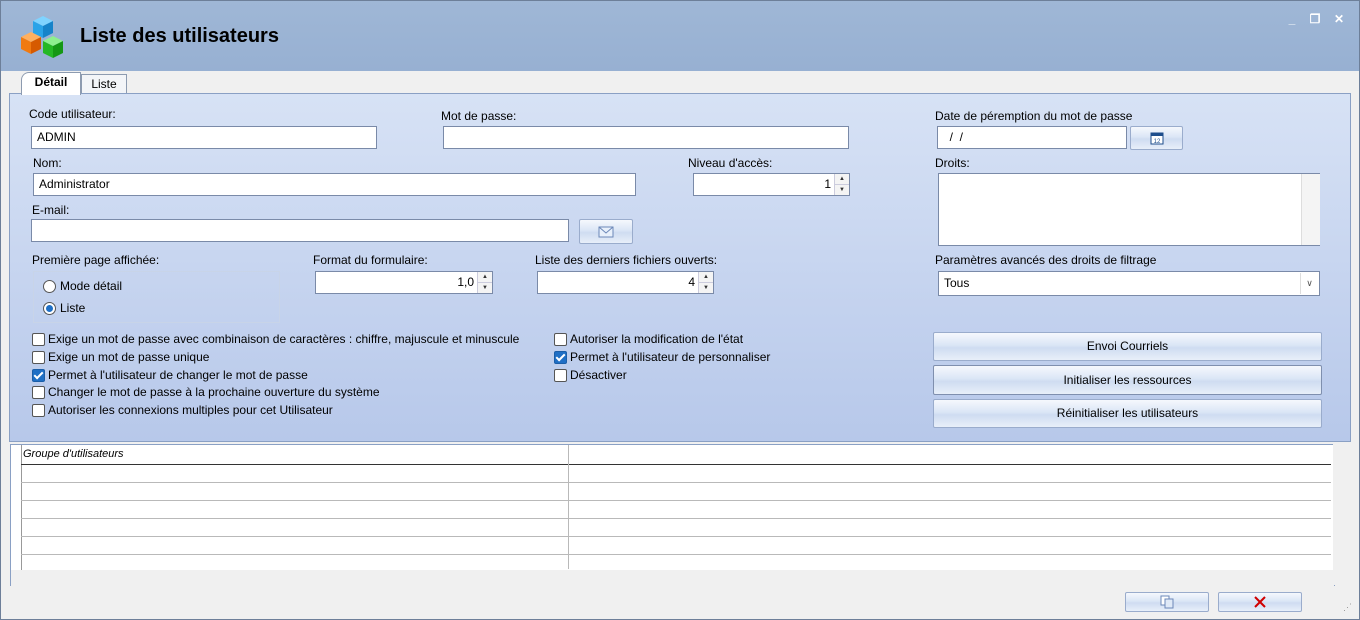  Describe the element at coordinates (104, 84) in the screenshot. I see `tab-list: Liste` at that location.